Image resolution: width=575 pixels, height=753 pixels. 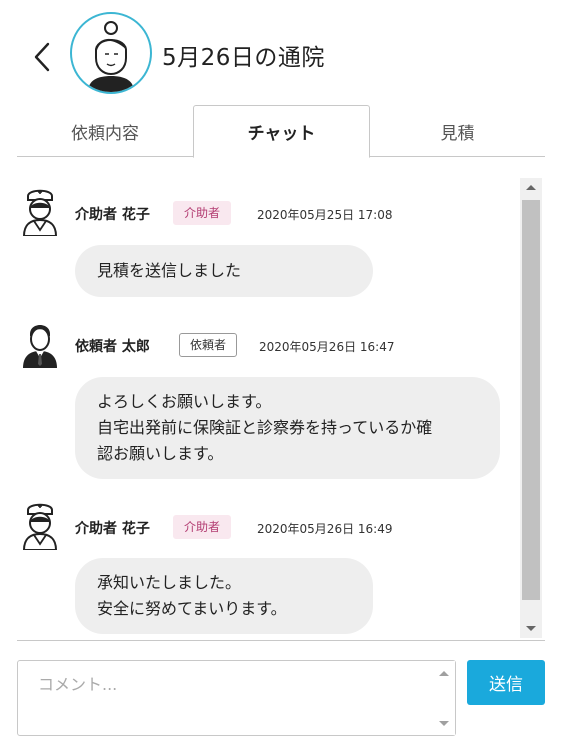 What do you see at coordinates (265, 427) in the screenshot?
I see `message-line: 自宅出発前に保険証と診察券を持っているか確` at bounding box center [265, 427].